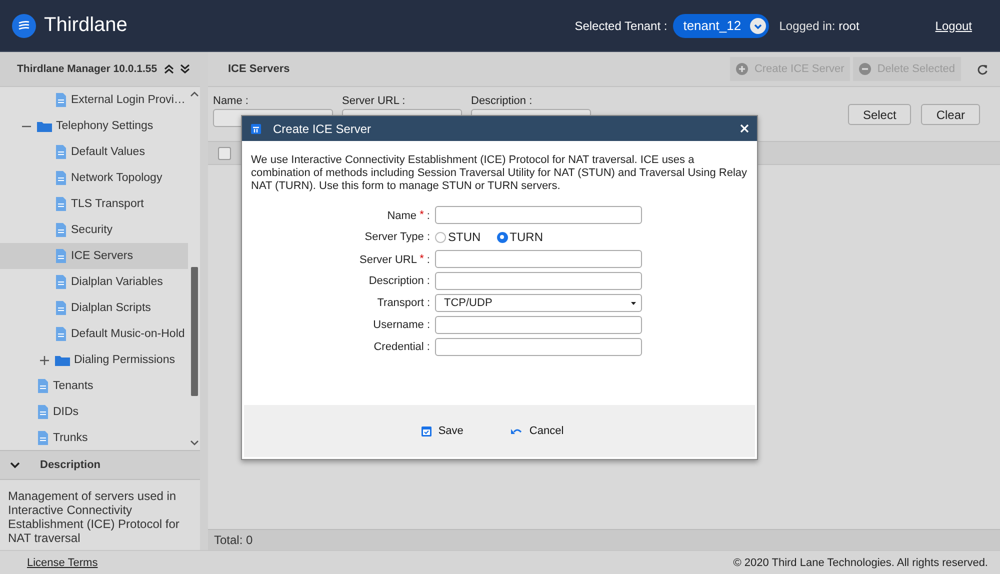 This screenshot has height=574, width=1000. I want to click on tenant-label: Selected Tenant :, so click(621, 25).